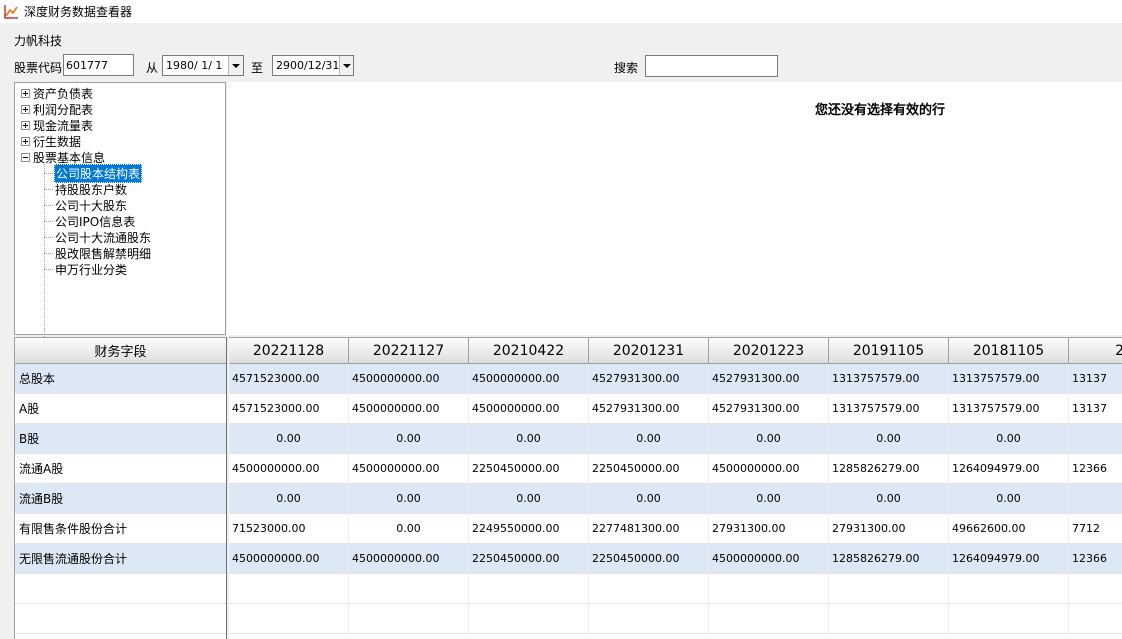  Describe the element at coordinates (120, 529) in the screenshot. I see `field-row: 有限售条件股份合计` at that location.